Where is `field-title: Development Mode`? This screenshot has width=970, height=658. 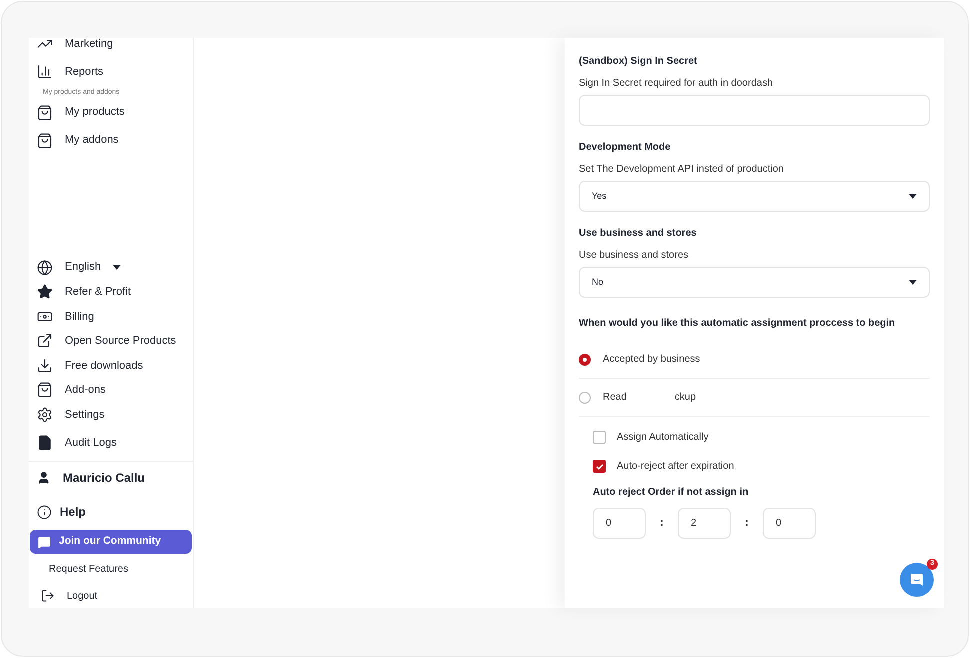
field-title: Development Mode is located at coordinates (625, 148).